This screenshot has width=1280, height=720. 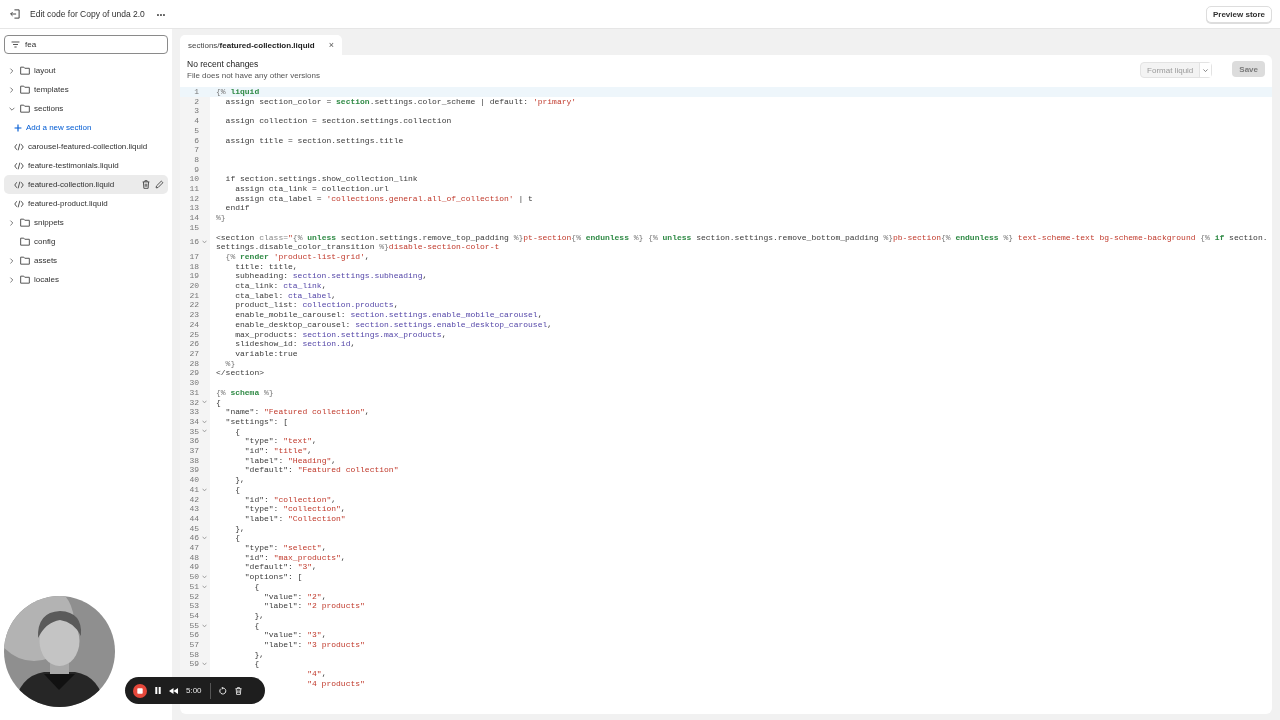 What do you see at coordinates (86, 127) in the screenshot?
I see `add-section-link: Add a new section` at bounding box center [86, 127].